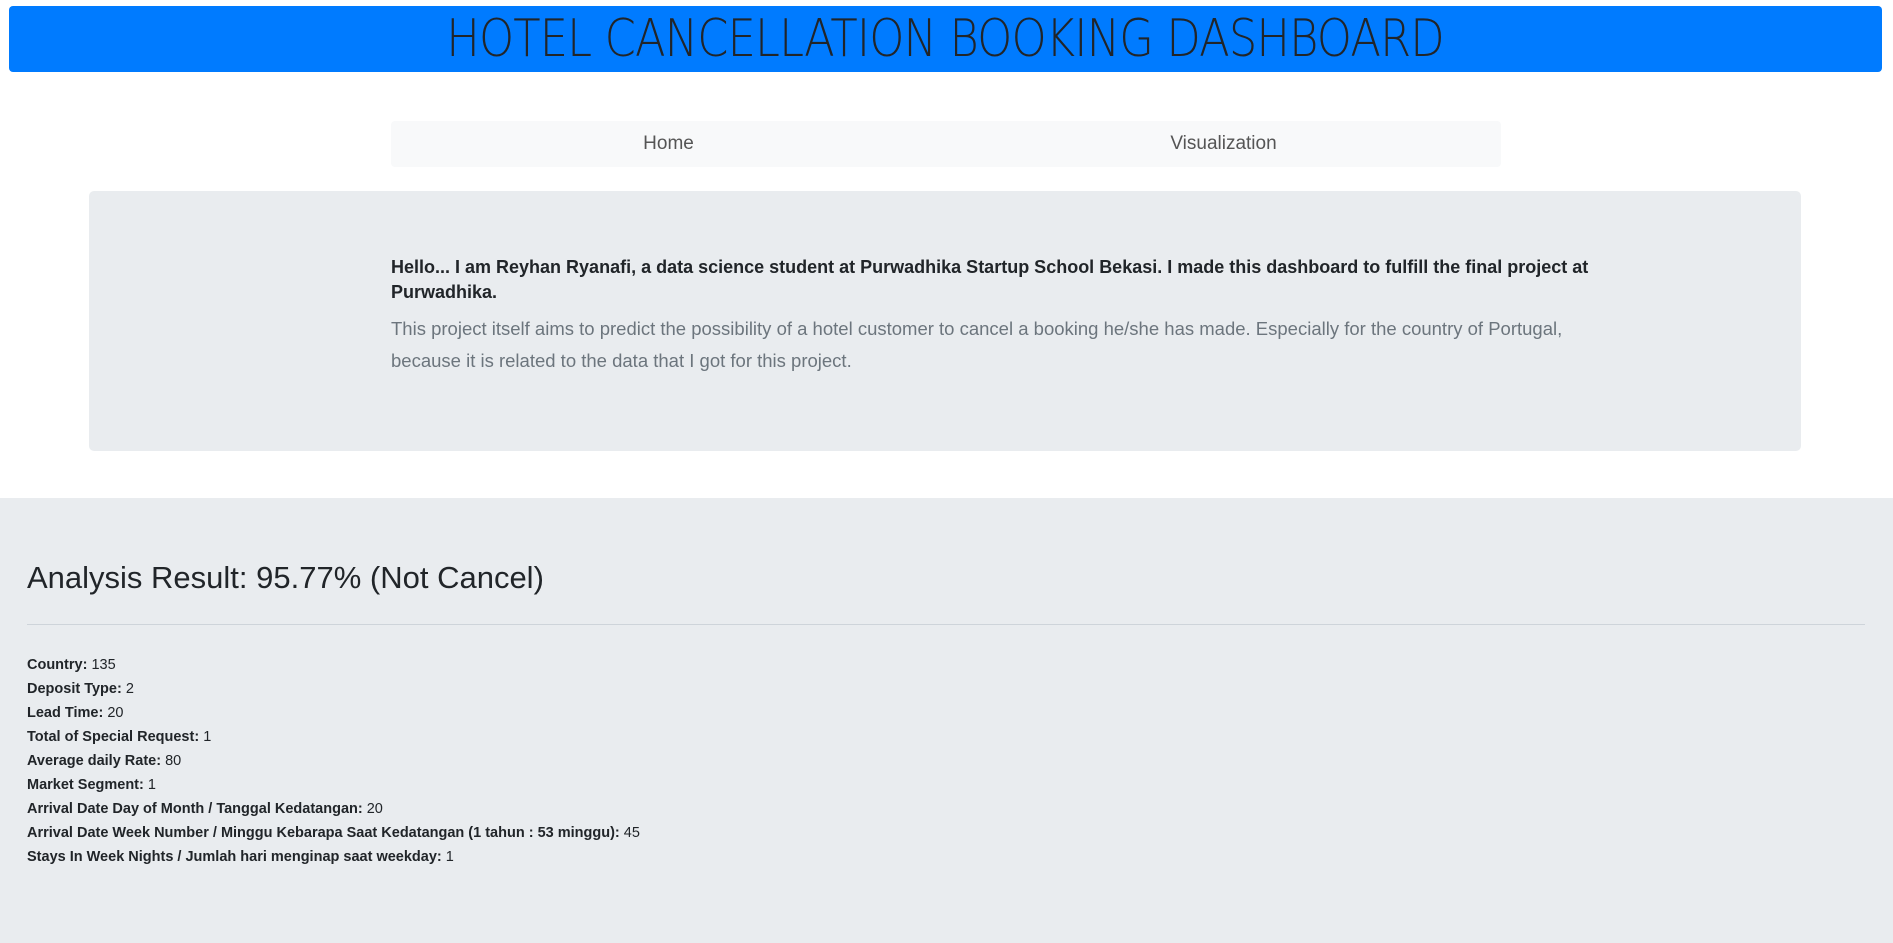 The height and width of the screenshot is (943, 1893). I want to click on field-country: Country: 135, so click(333, 665).